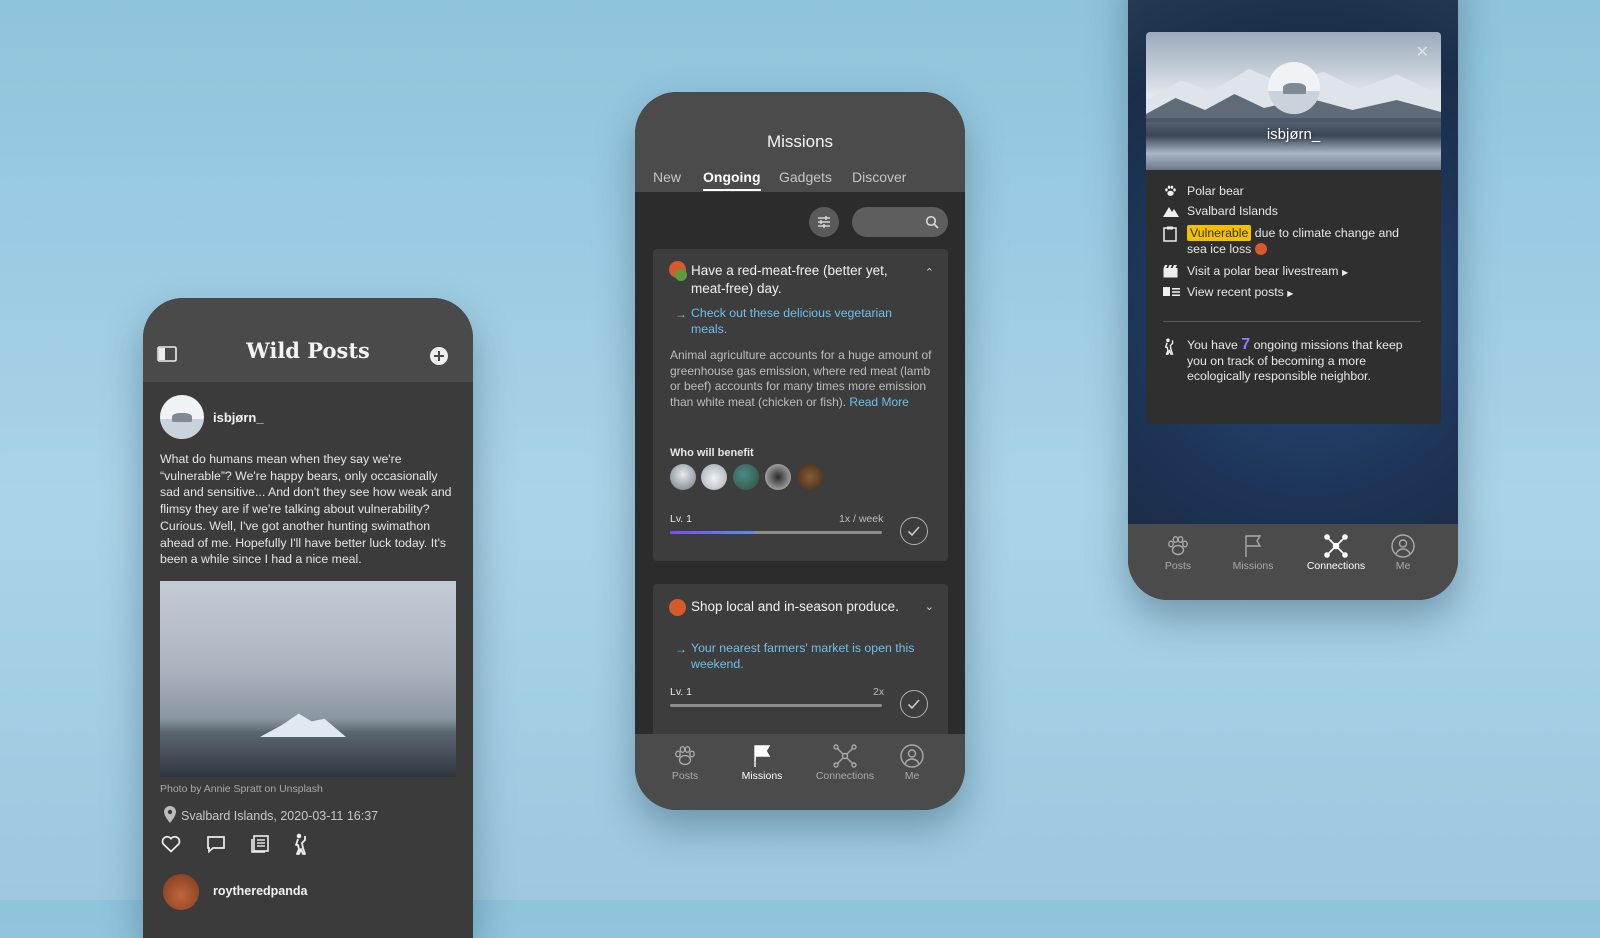  What do you see at coordinates (1422, 52) in the screenshot?
I see `close-icon: ✕` at bounding box center [1422, 52].